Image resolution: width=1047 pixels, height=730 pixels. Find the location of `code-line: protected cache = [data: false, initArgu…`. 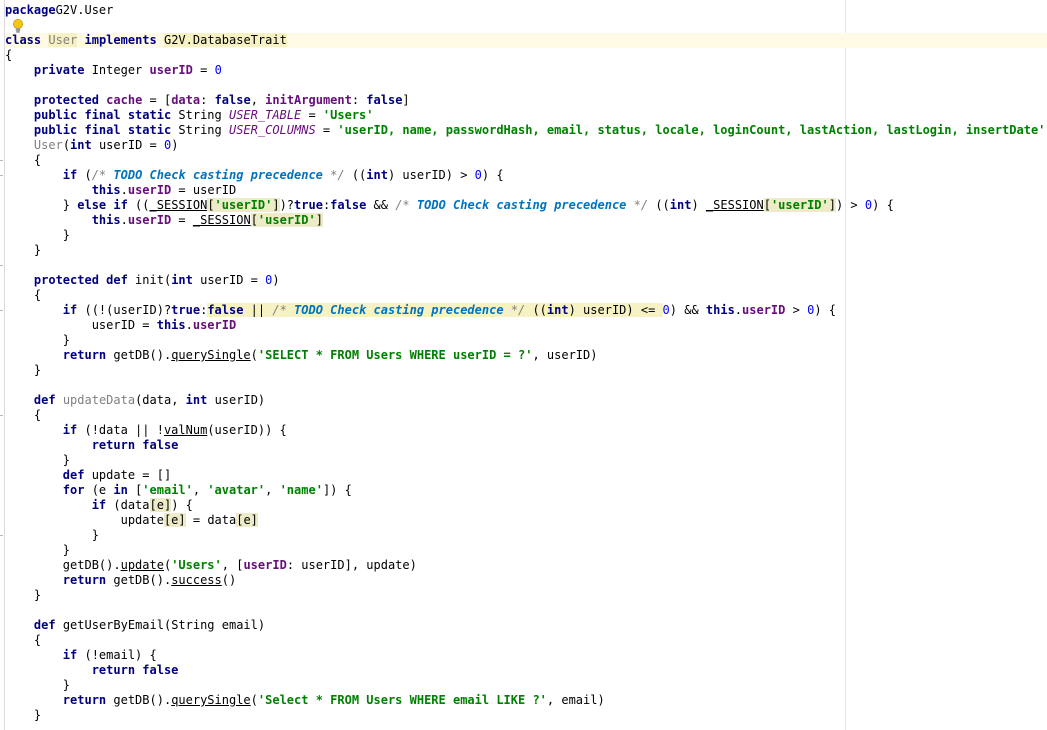

code-line: protected cache = [data: false, initArgu… is located at coordinates (526, 100).